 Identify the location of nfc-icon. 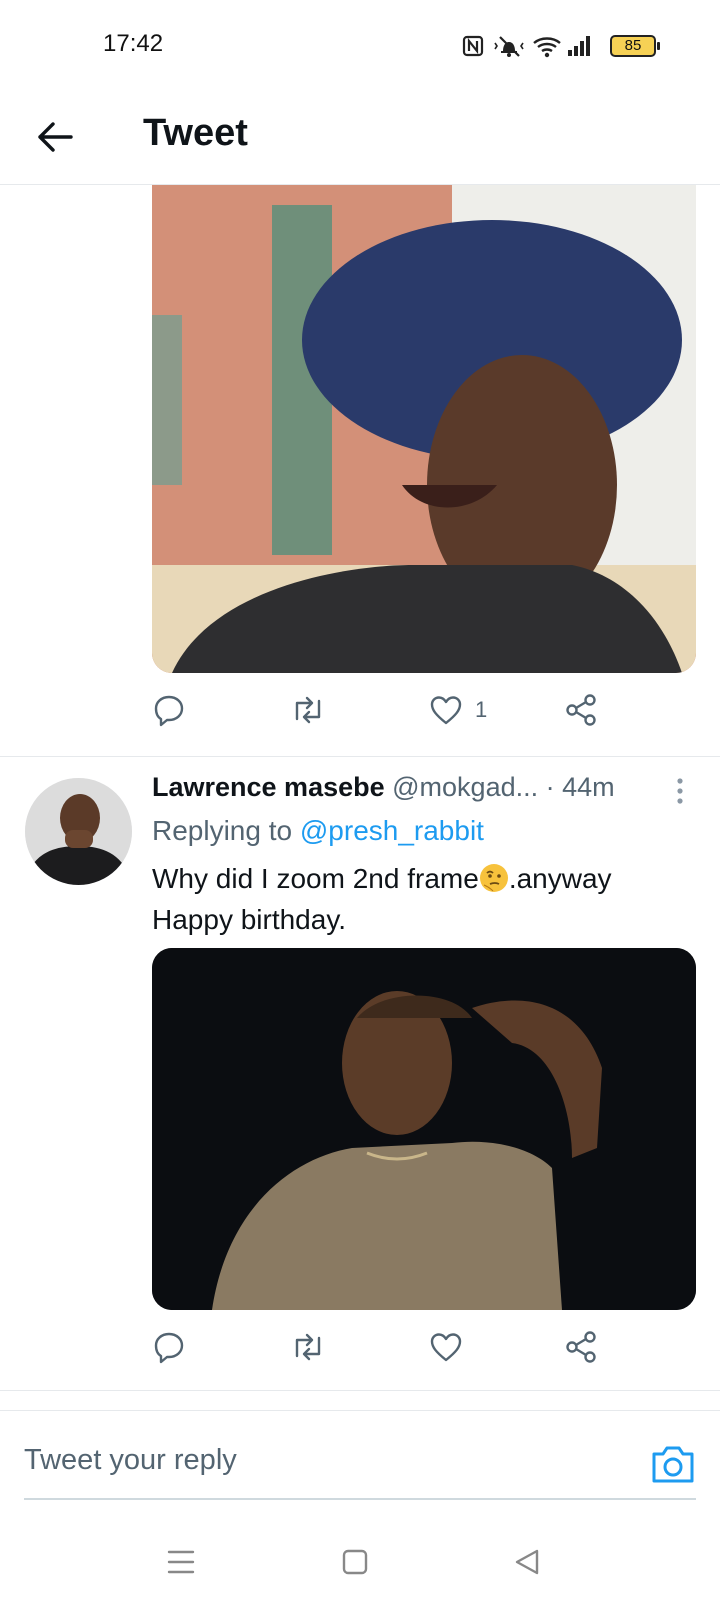
(473, 46).